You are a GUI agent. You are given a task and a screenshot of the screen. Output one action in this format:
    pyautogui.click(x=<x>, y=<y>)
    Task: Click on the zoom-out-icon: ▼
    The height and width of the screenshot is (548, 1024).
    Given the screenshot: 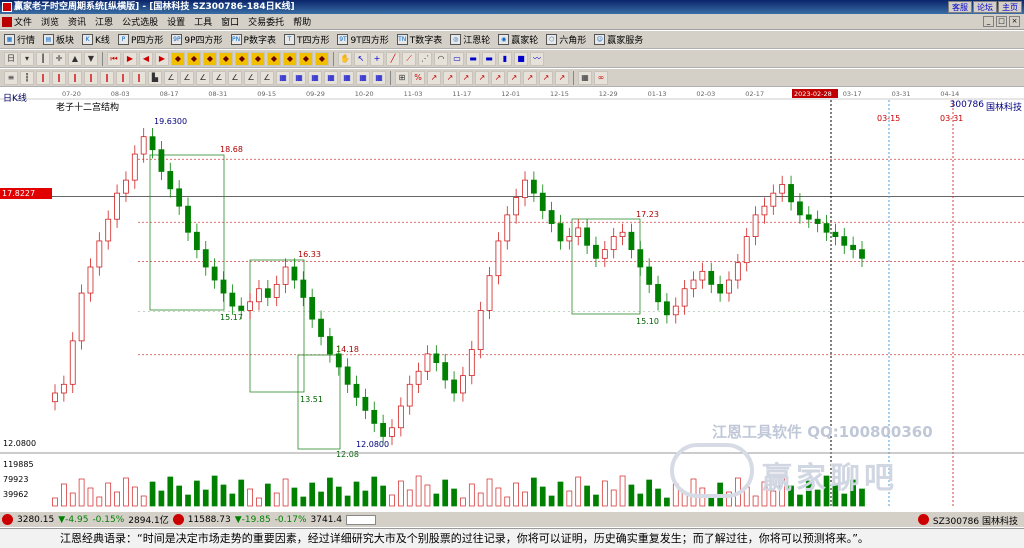 What is the action you would take?
    pyautogui.click(x=91, y=58)
    